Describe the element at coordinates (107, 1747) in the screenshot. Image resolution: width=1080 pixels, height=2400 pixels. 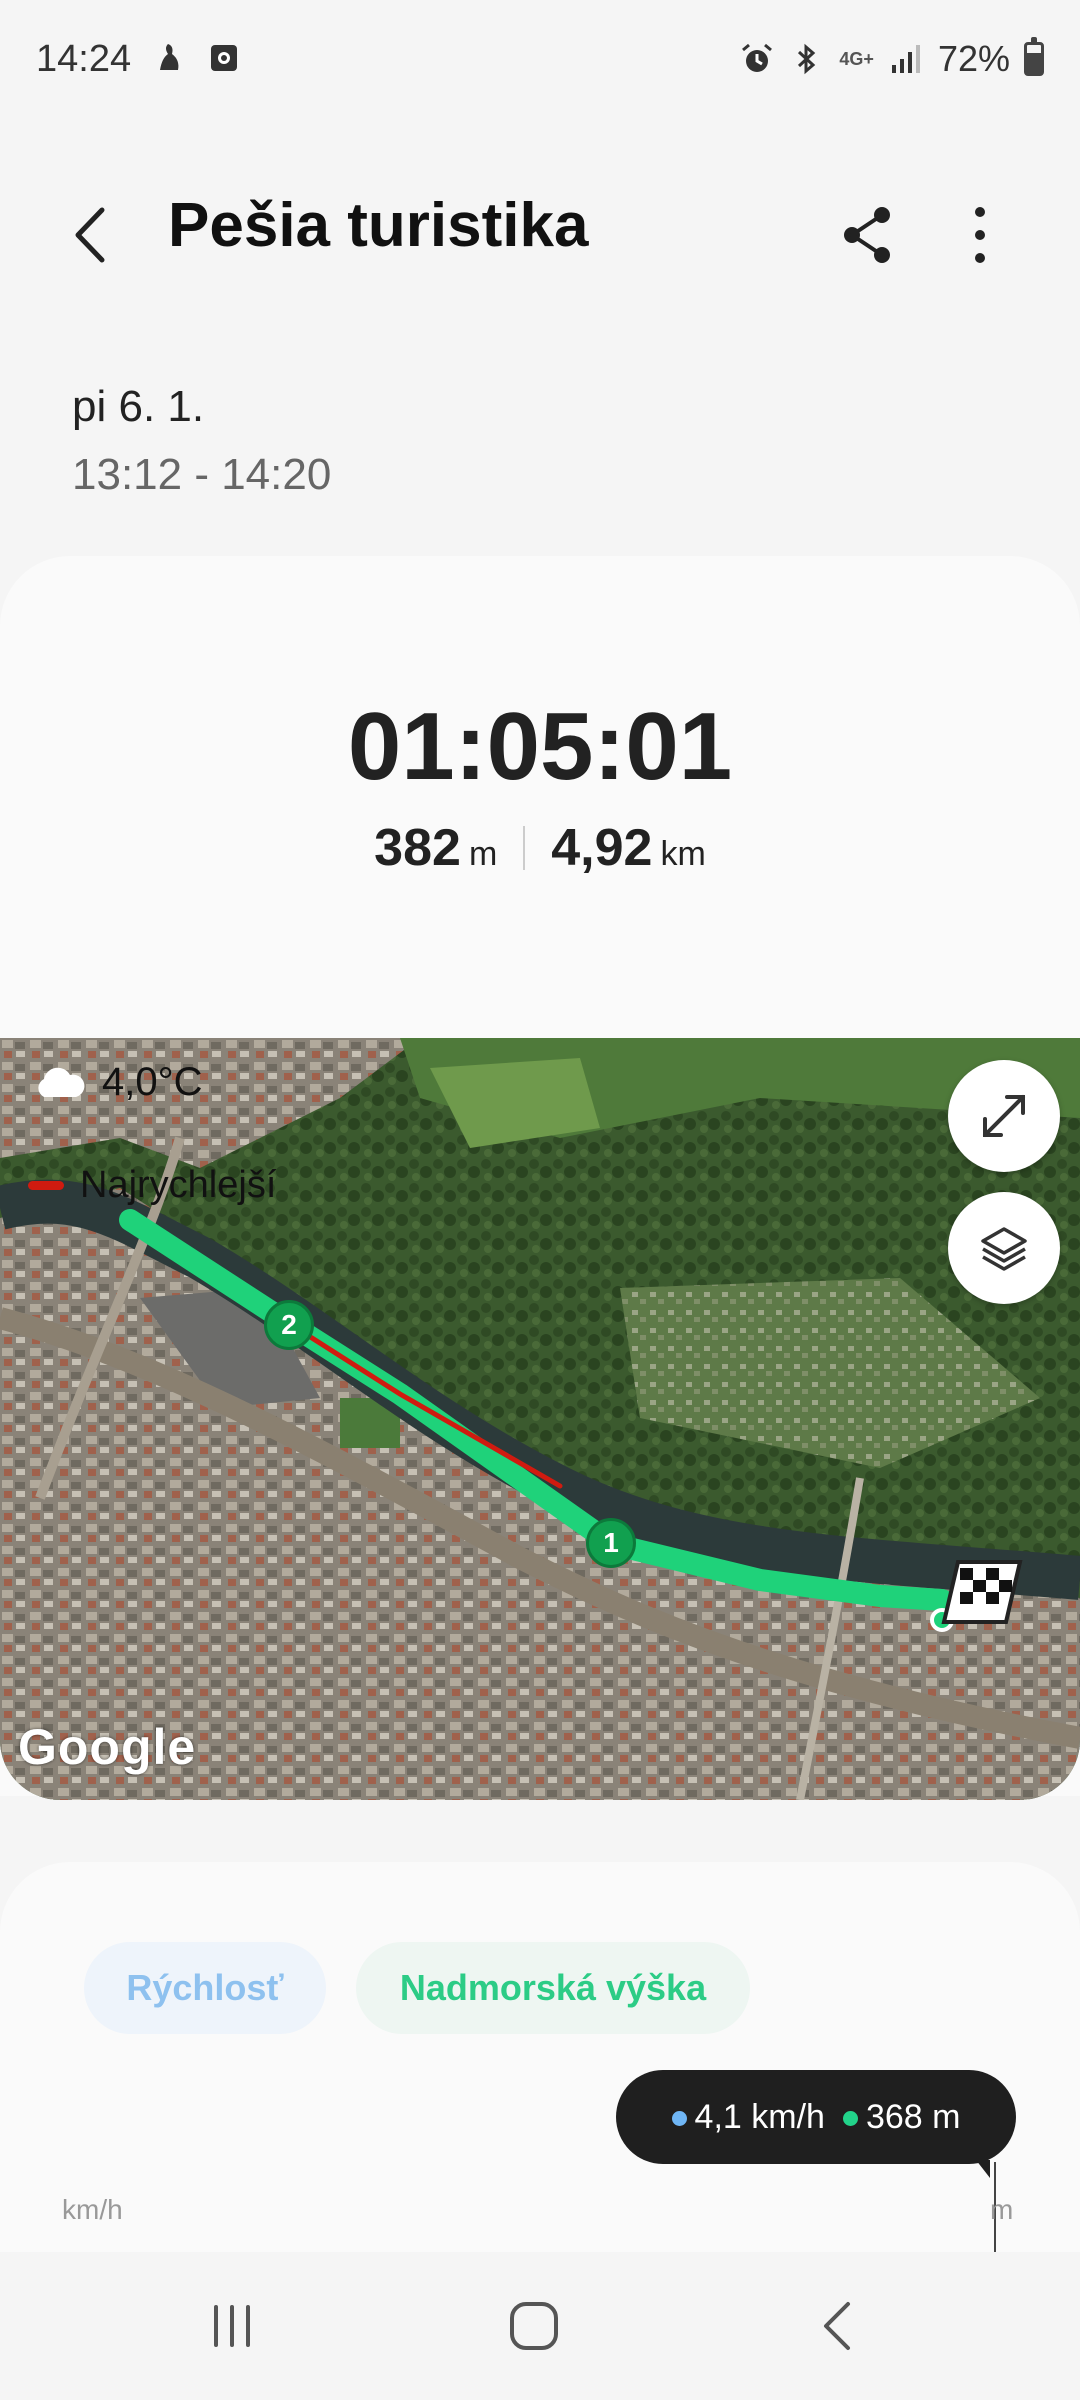
I see `google-attribution: Google` at that location.